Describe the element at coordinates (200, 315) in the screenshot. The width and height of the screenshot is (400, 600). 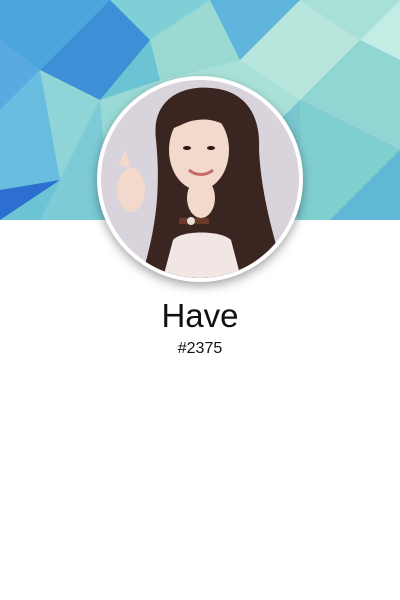
I see `profile-name: Have` at that location.